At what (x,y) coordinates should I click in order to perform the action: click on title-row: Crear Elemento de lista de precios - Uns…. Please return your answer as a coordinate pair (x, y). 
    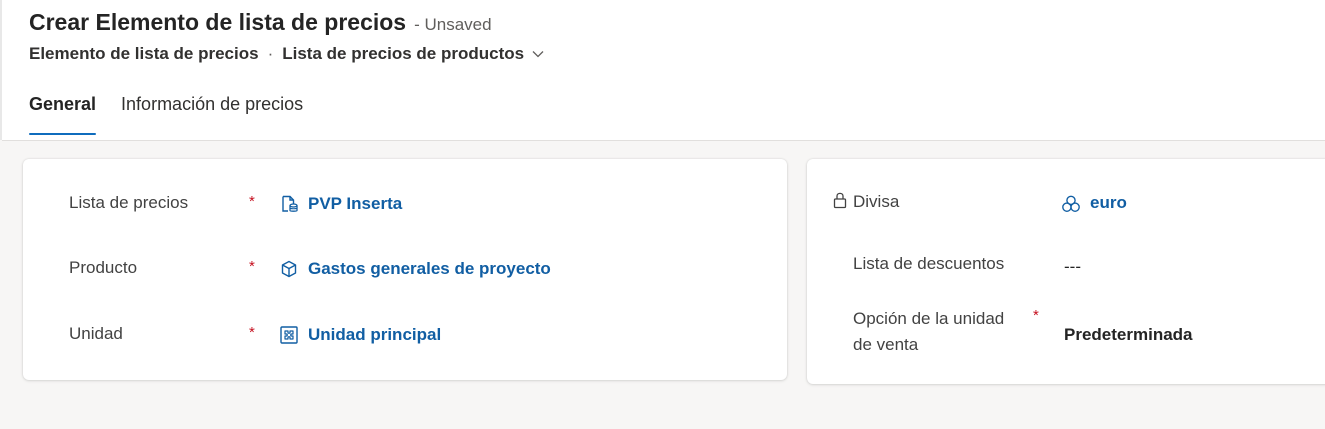
    Looking at the image, I should click on (260, 22).